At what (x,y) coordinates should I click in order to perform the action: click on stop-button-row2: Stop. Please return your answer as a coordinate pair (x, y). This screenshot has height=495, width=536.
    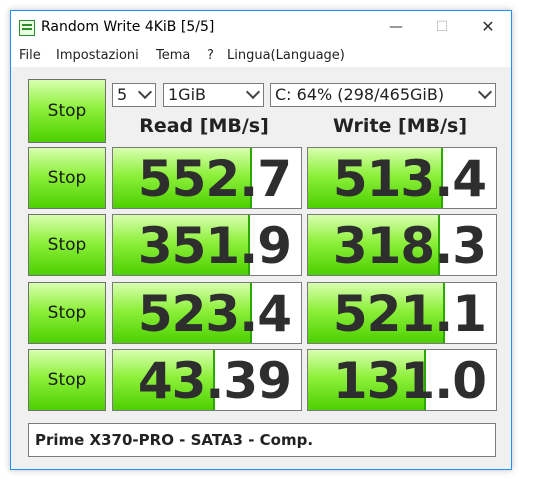
    Looking at the image, I should click on (67, 245).